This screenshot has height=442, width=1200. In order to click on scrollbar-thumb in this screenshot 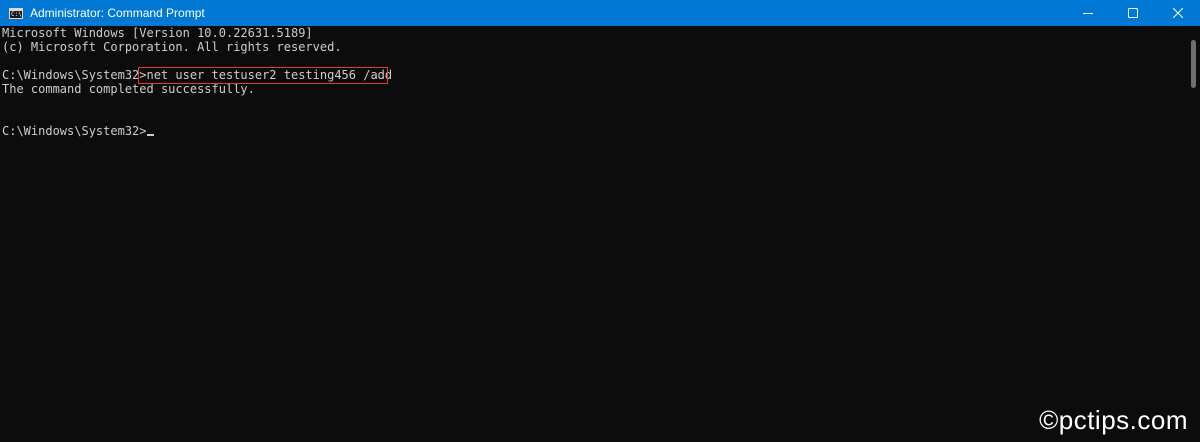, I will do `click(1193, 64)`.